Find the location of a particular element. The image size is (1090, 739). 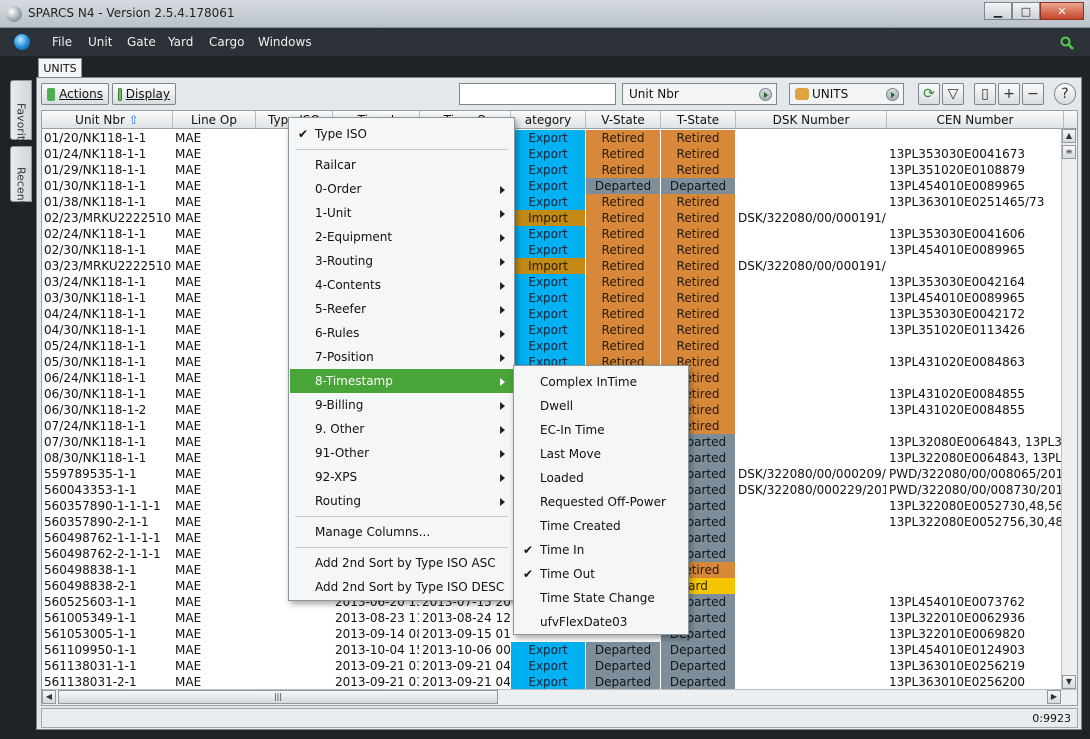

menu-file: File is located at coordinates (62, 42).